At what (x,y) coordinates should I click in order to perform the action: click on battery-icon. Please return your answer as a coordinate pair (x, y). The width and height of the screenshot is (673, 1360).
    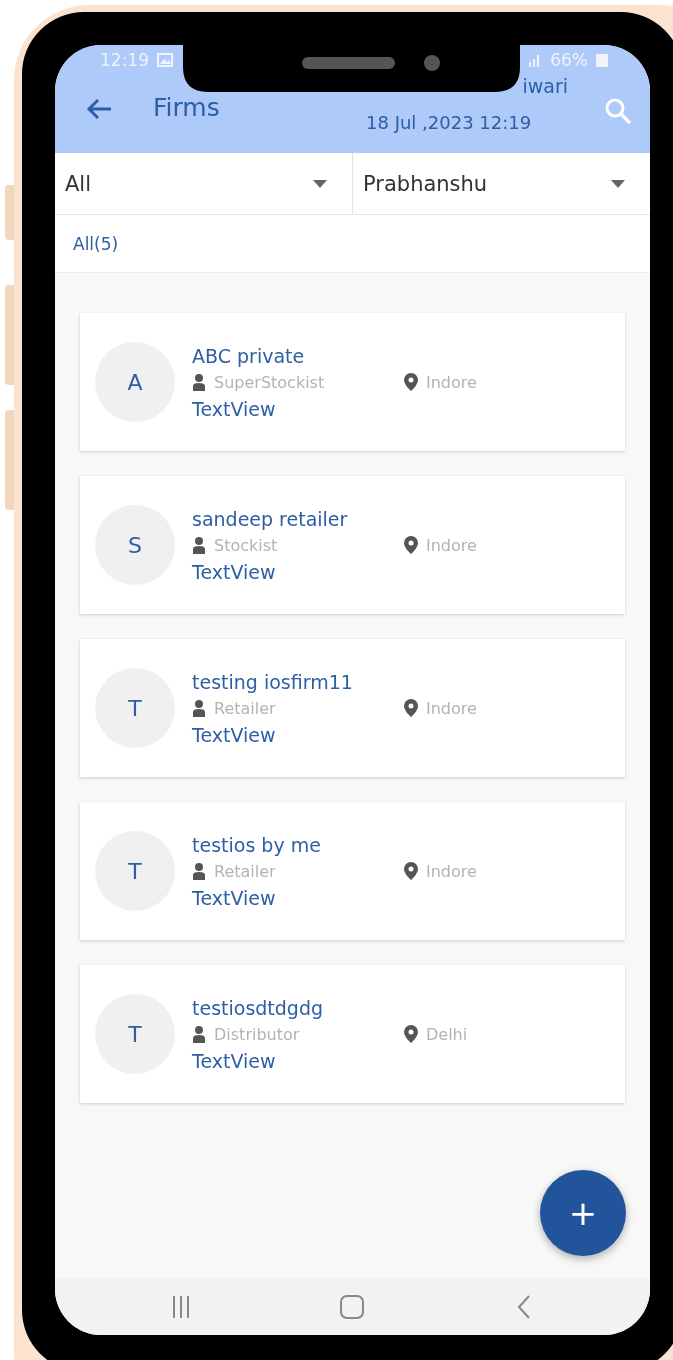
    Looking at the image, I should click on (602, 60).